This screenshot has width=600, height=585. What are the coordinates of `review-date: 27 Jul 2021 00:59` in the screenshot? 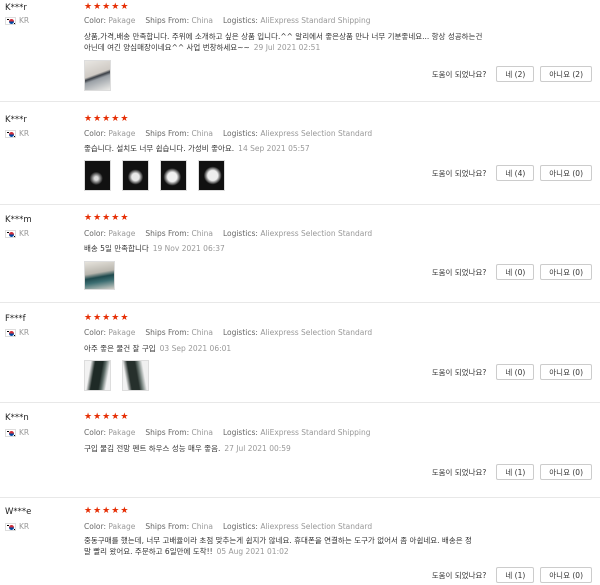 It's located at (257, 448).